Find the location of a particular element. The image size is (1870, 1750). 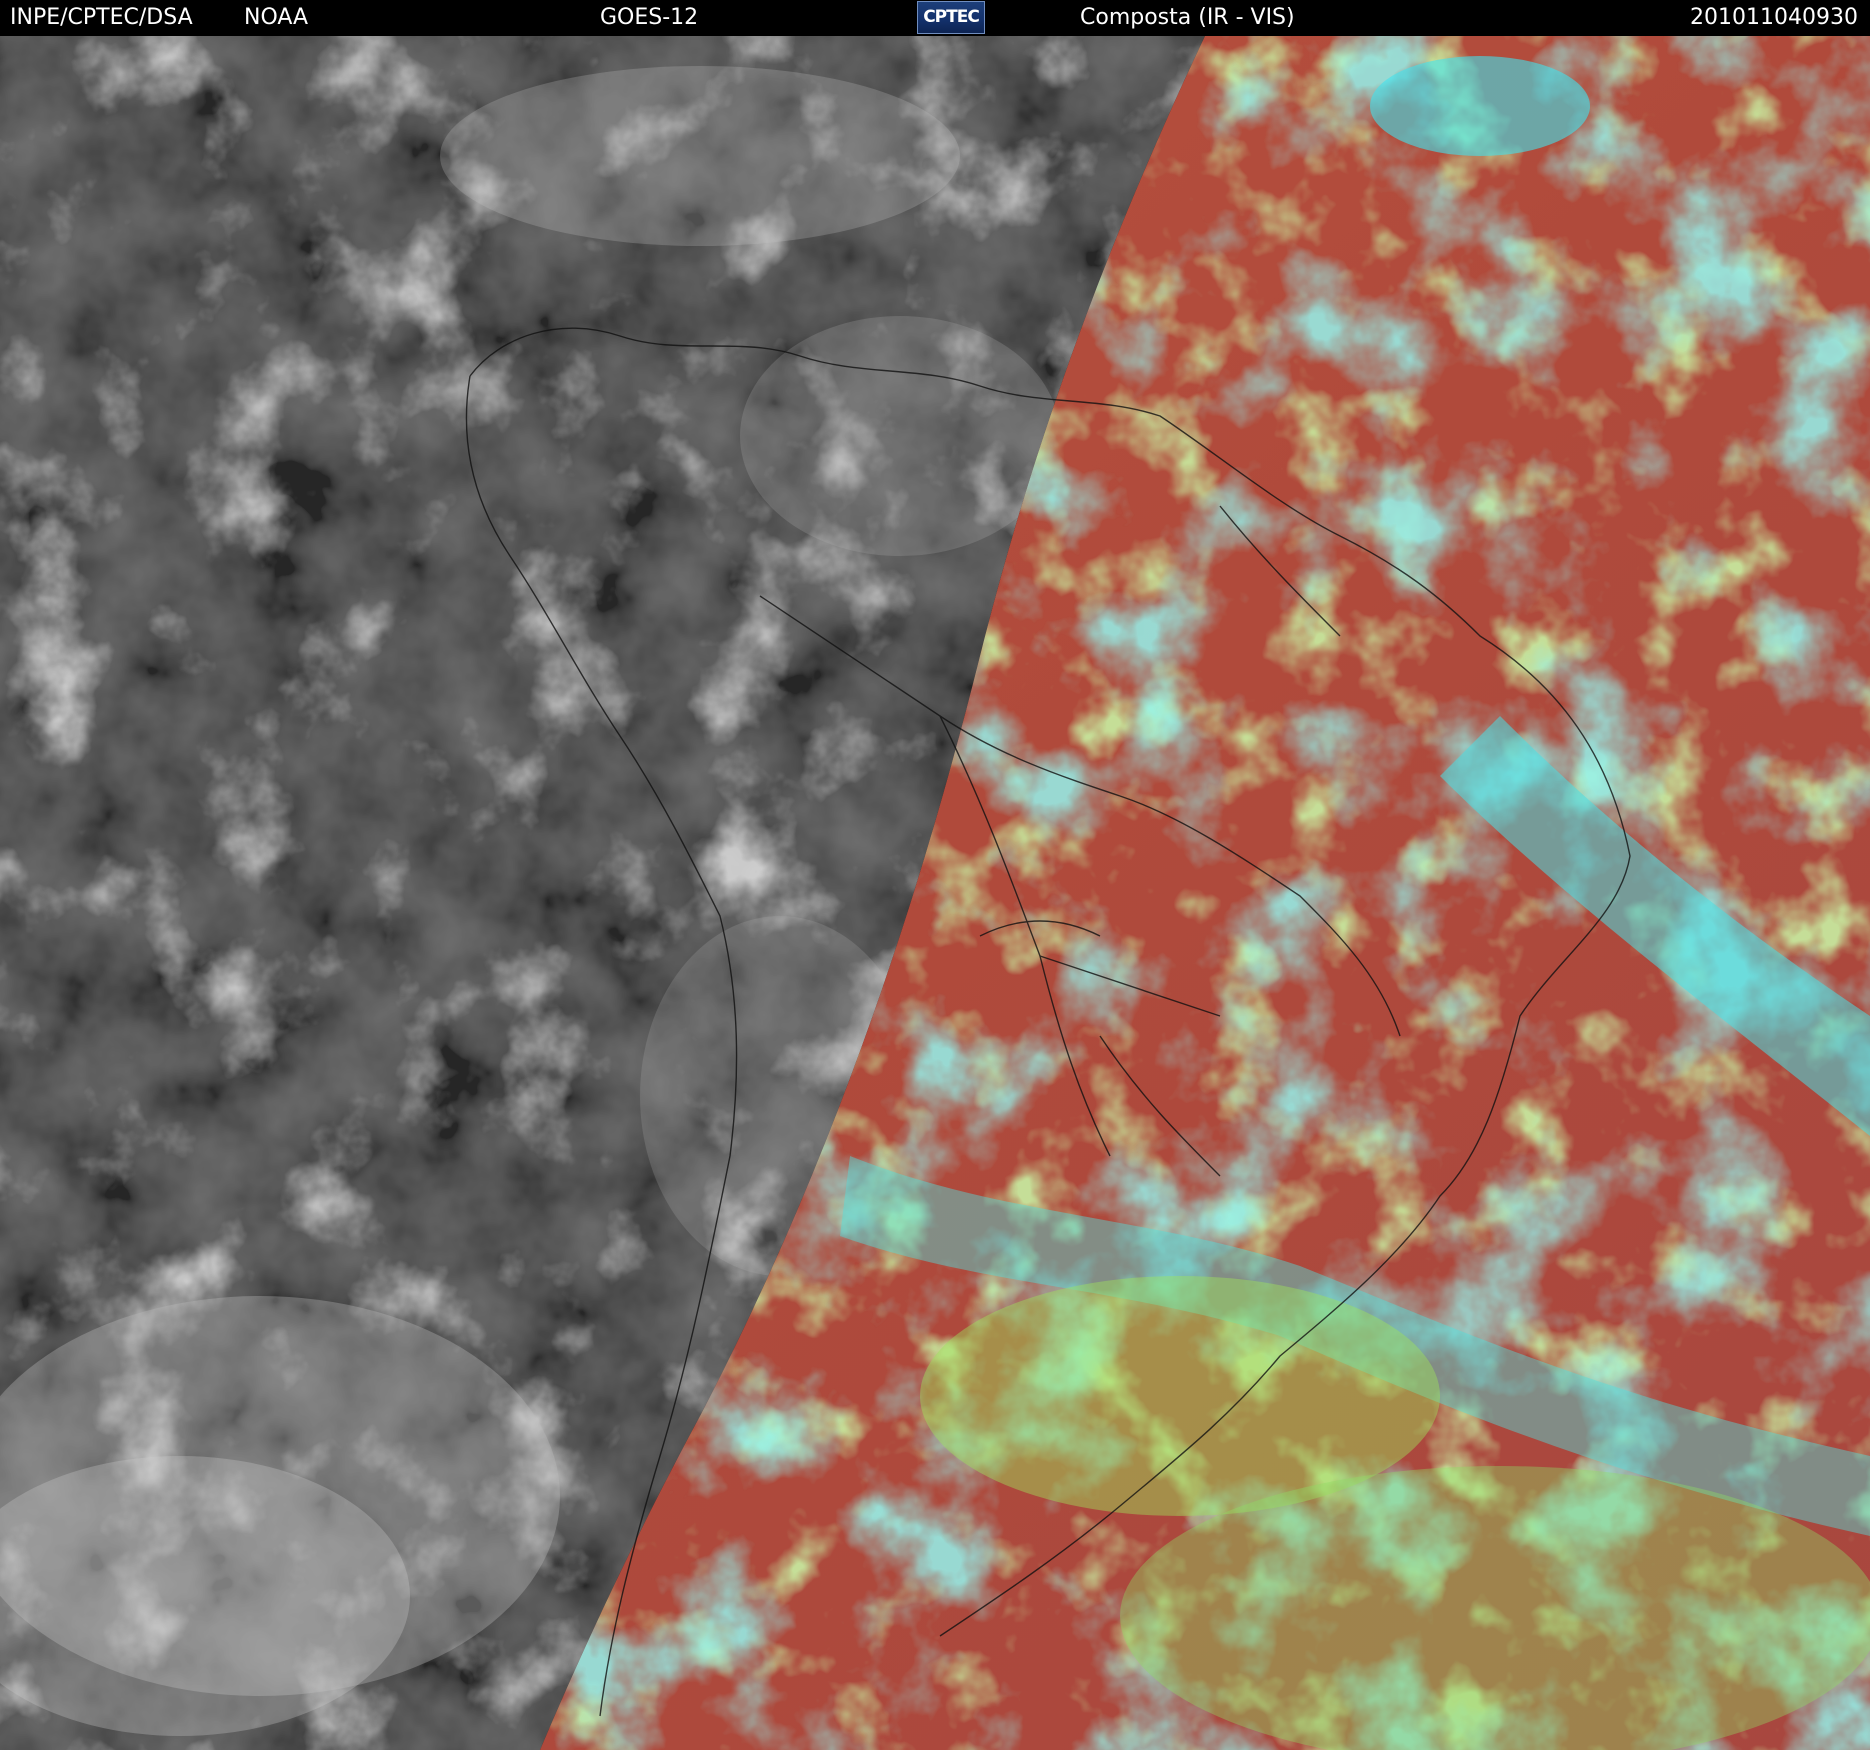

logo-text: CPTEC is located at coordinates (951, 17).